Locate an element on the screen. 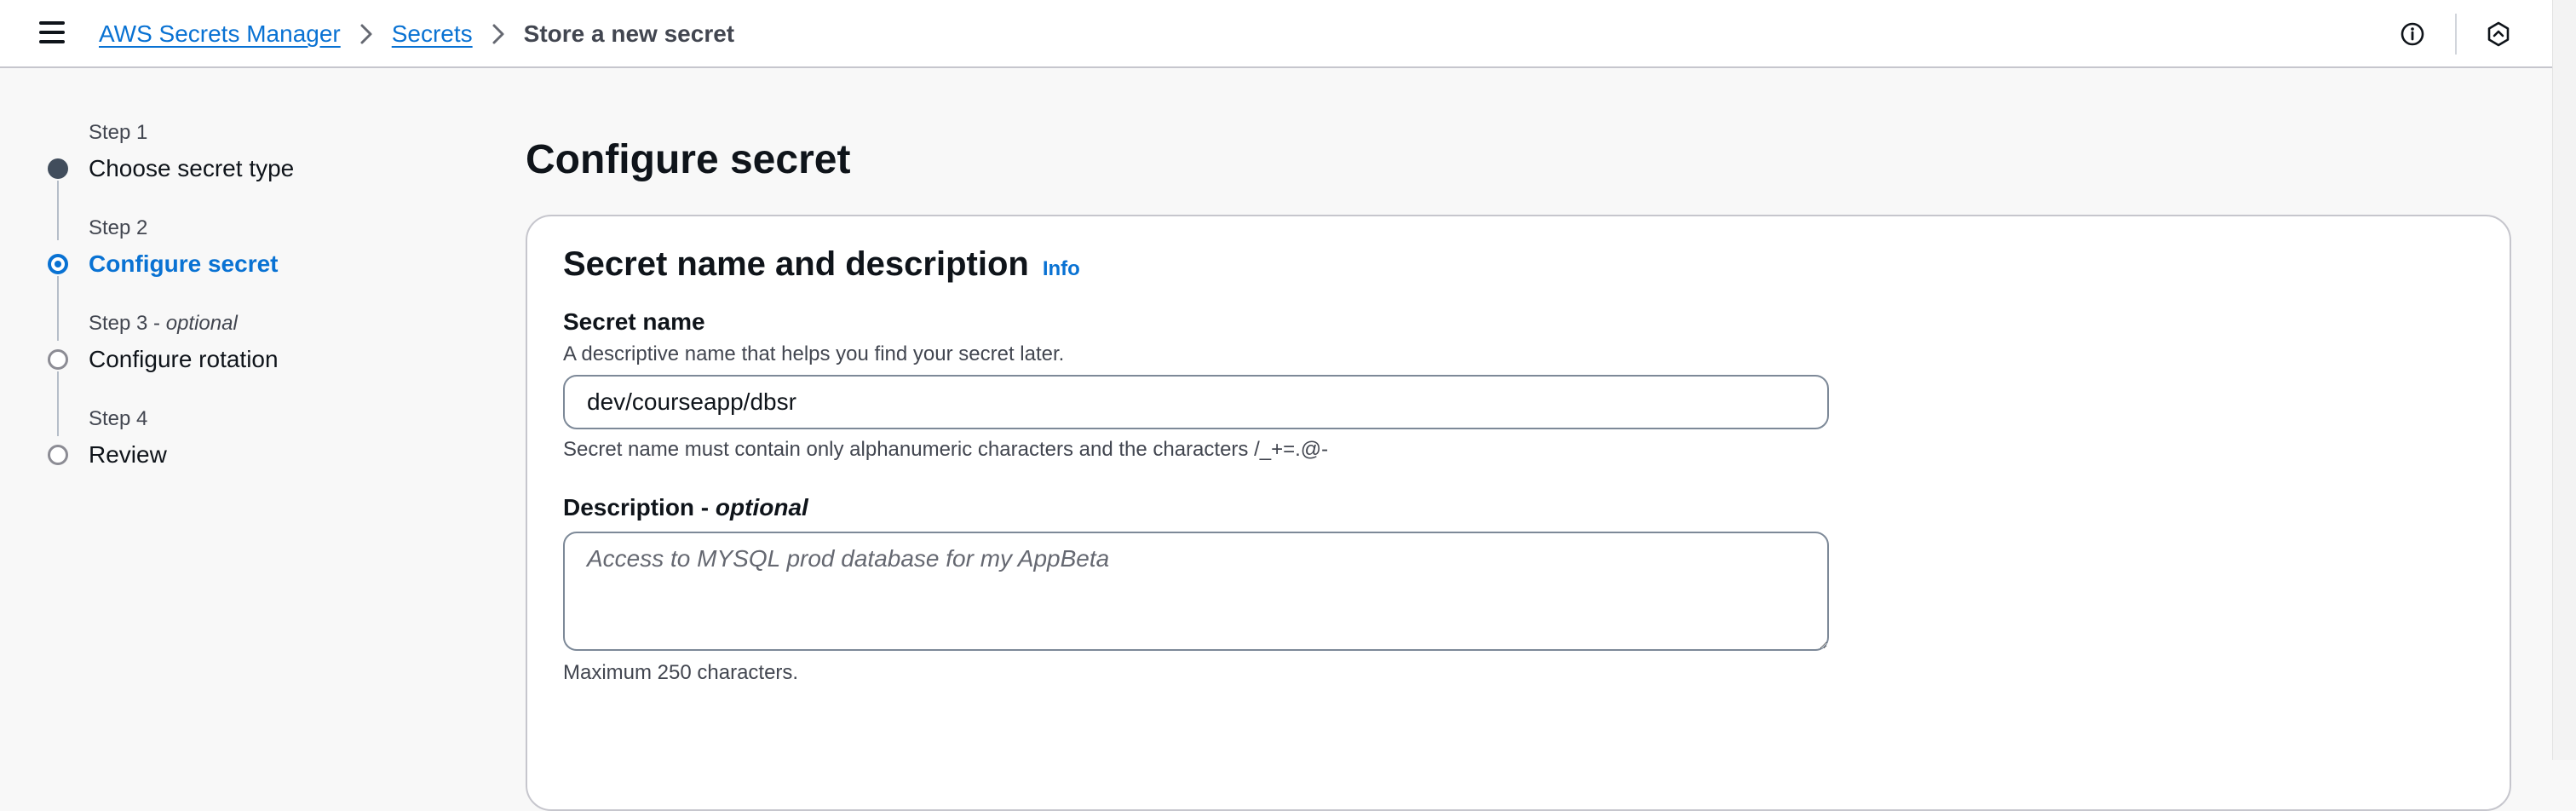 The image size is (2576, 811). description-constraint: Maximum 250 characters. is located at coordinates (681, 672).